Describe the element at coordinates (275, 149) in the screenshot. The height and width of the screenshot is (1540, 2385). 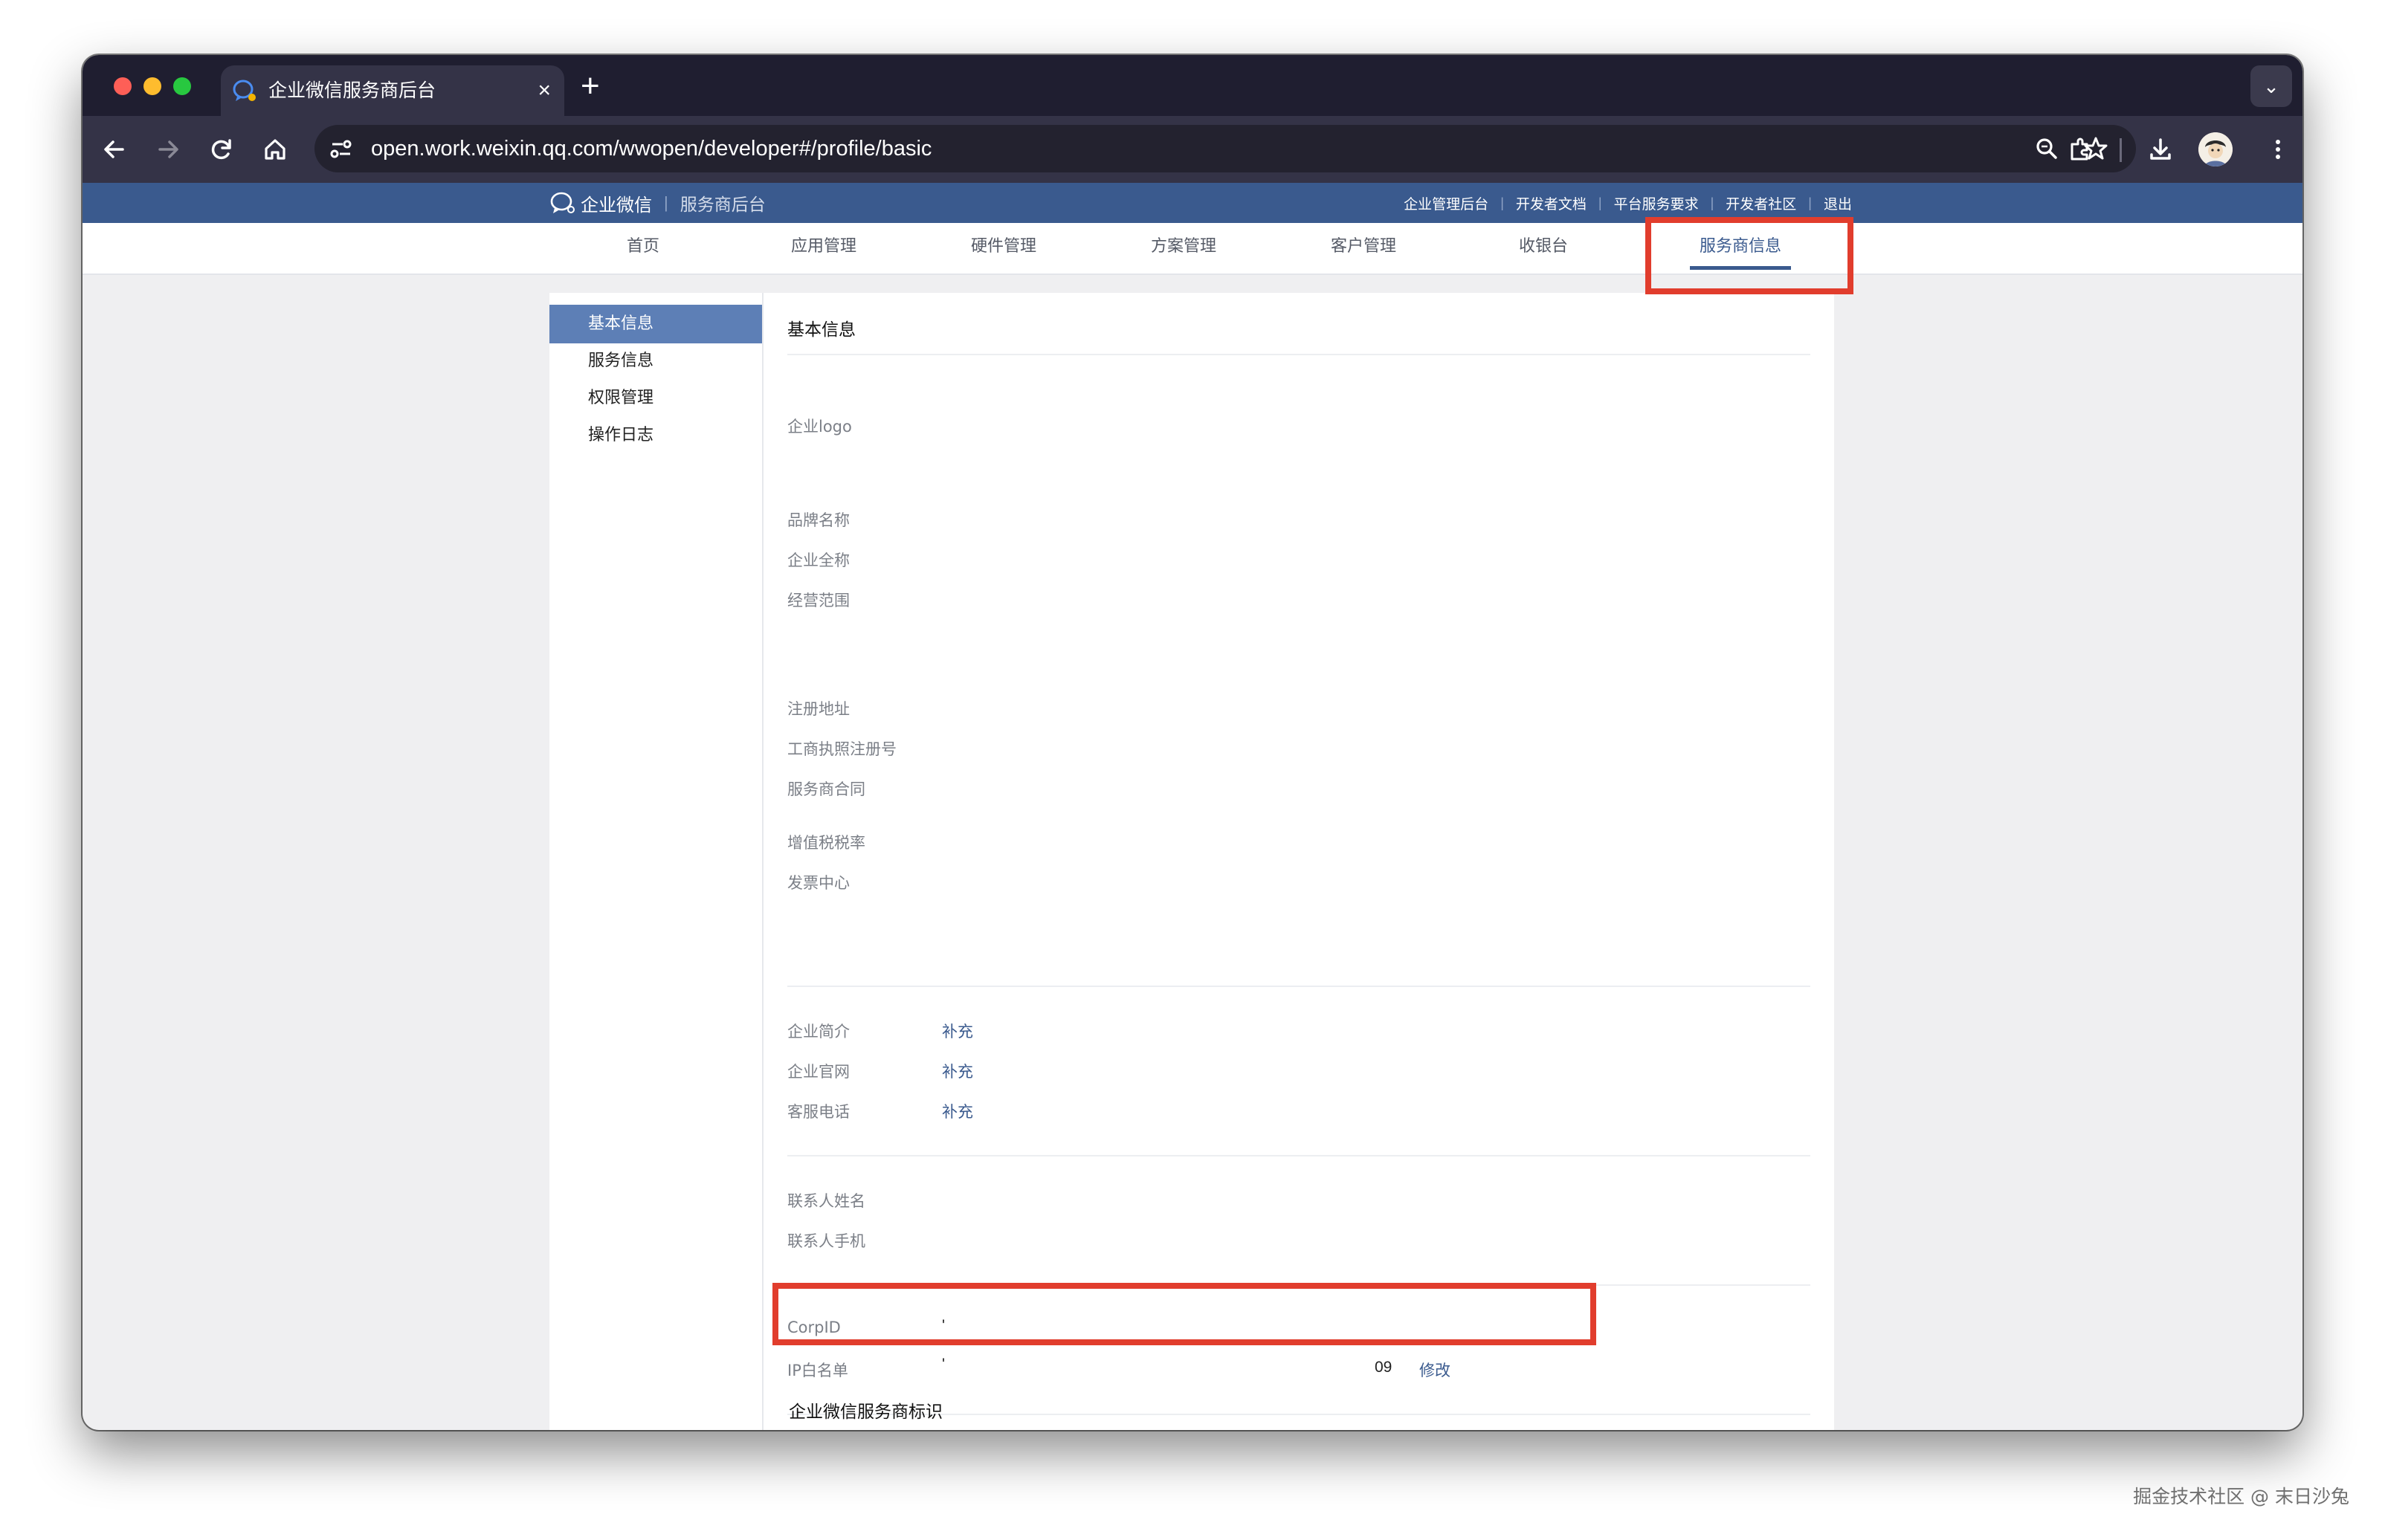
I see `home-icon` at that location.